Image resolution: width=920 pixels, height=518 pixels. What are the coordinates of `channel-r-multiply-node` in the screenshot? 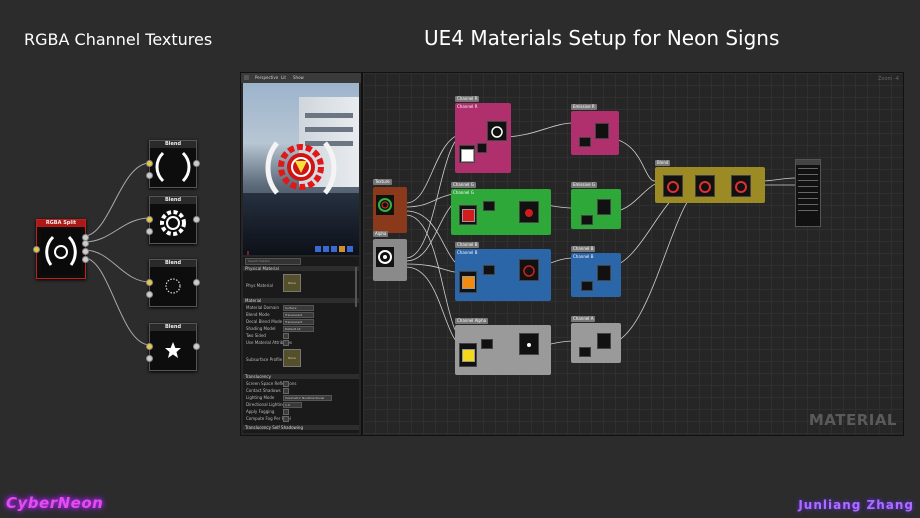 It's located at (482, 148).